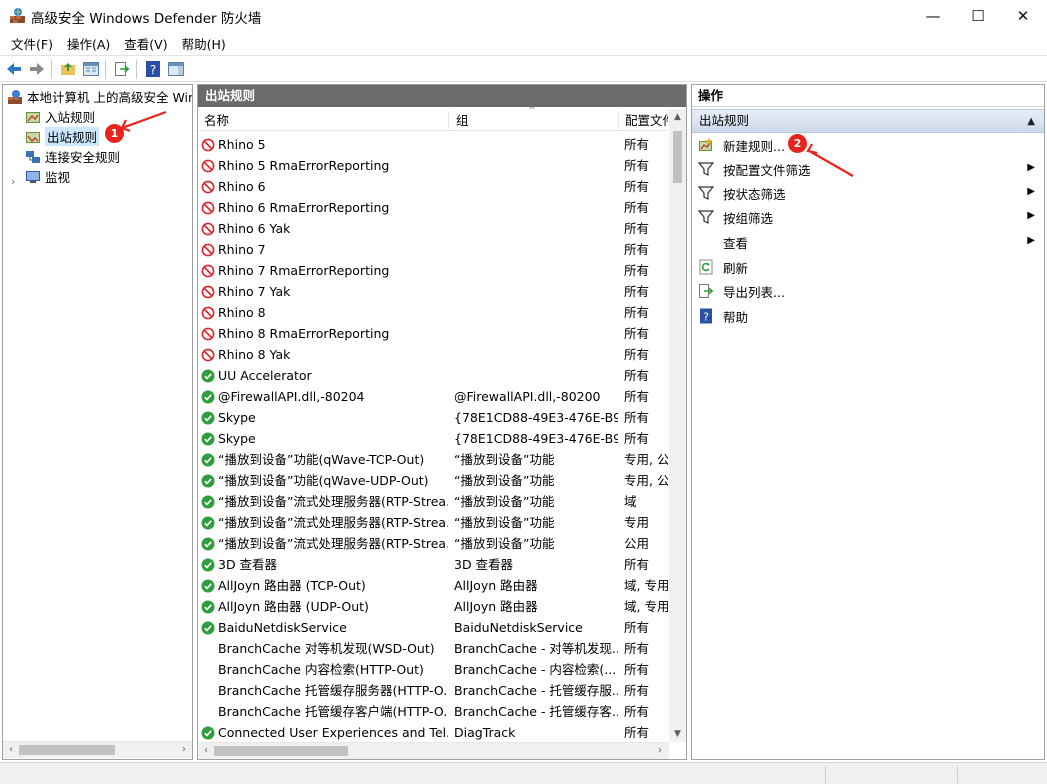  I want to click on rule-row: “播放到设备”功能(qWave-TCP-Out) “播放到设备”功能 专用, 公, so click(433, 459).